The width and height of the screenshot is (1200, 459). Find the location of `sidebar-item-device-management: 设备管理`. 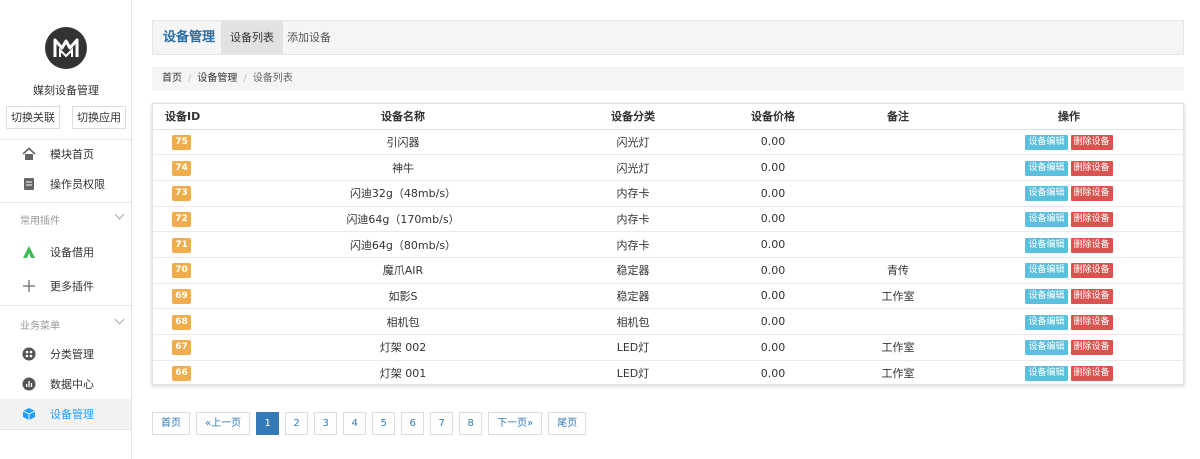

sidebar-item-device-management: 设备管理 is located at coordinates (65, 414).